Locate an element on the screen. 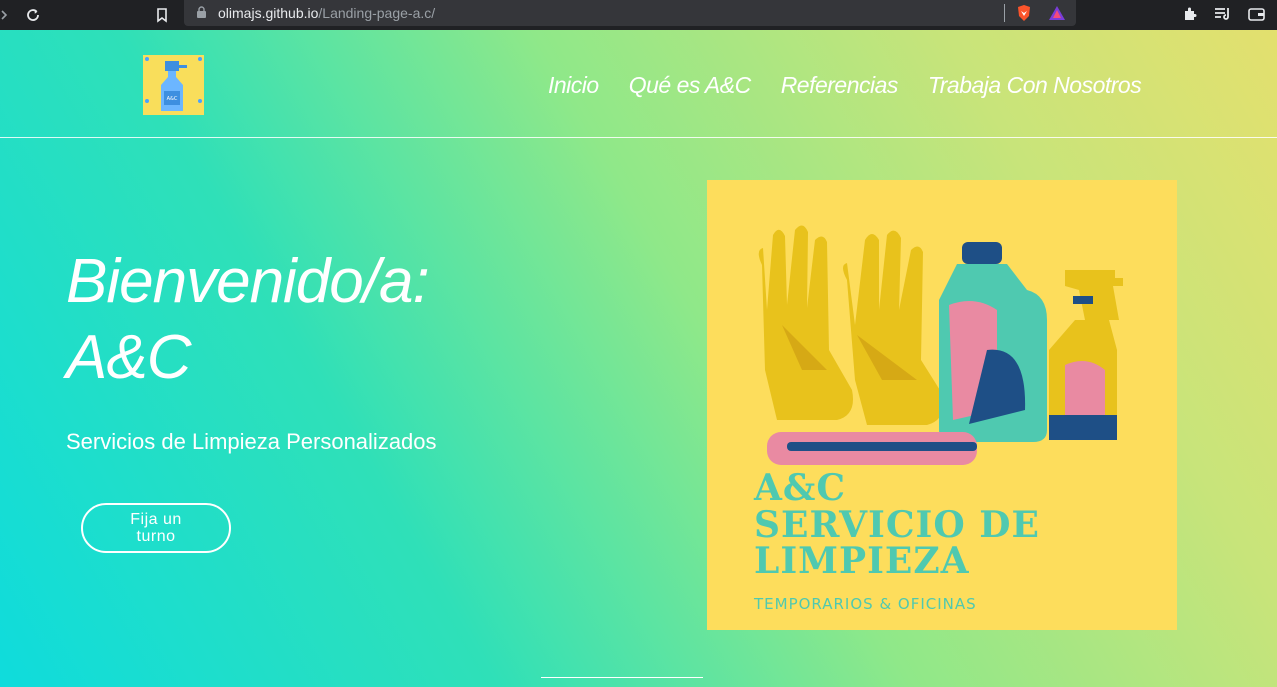 This screenshot has width=1277, height=687. media-playlist-icon is located at coordinates (1223, 16).